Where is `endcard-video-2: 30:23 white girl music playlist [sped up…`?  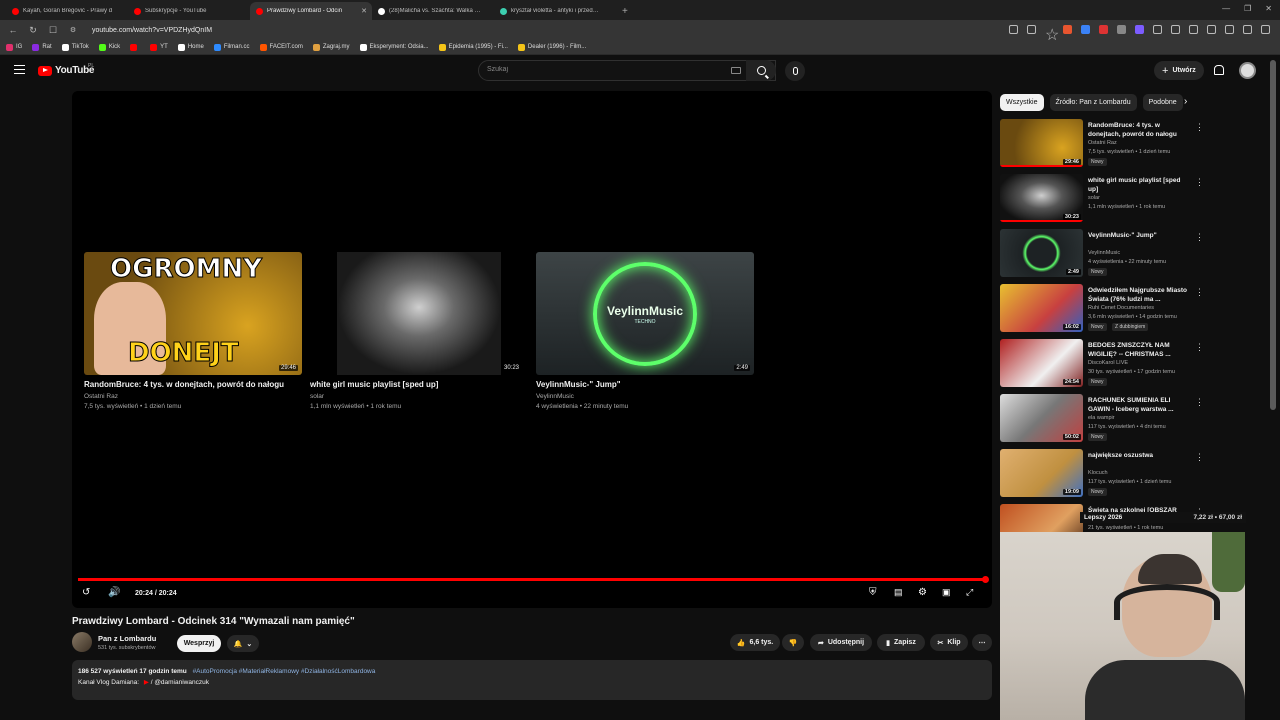 endcard-video-2: 30:23 white girl music playlist [sped up… is located at coordinates (417, 332).